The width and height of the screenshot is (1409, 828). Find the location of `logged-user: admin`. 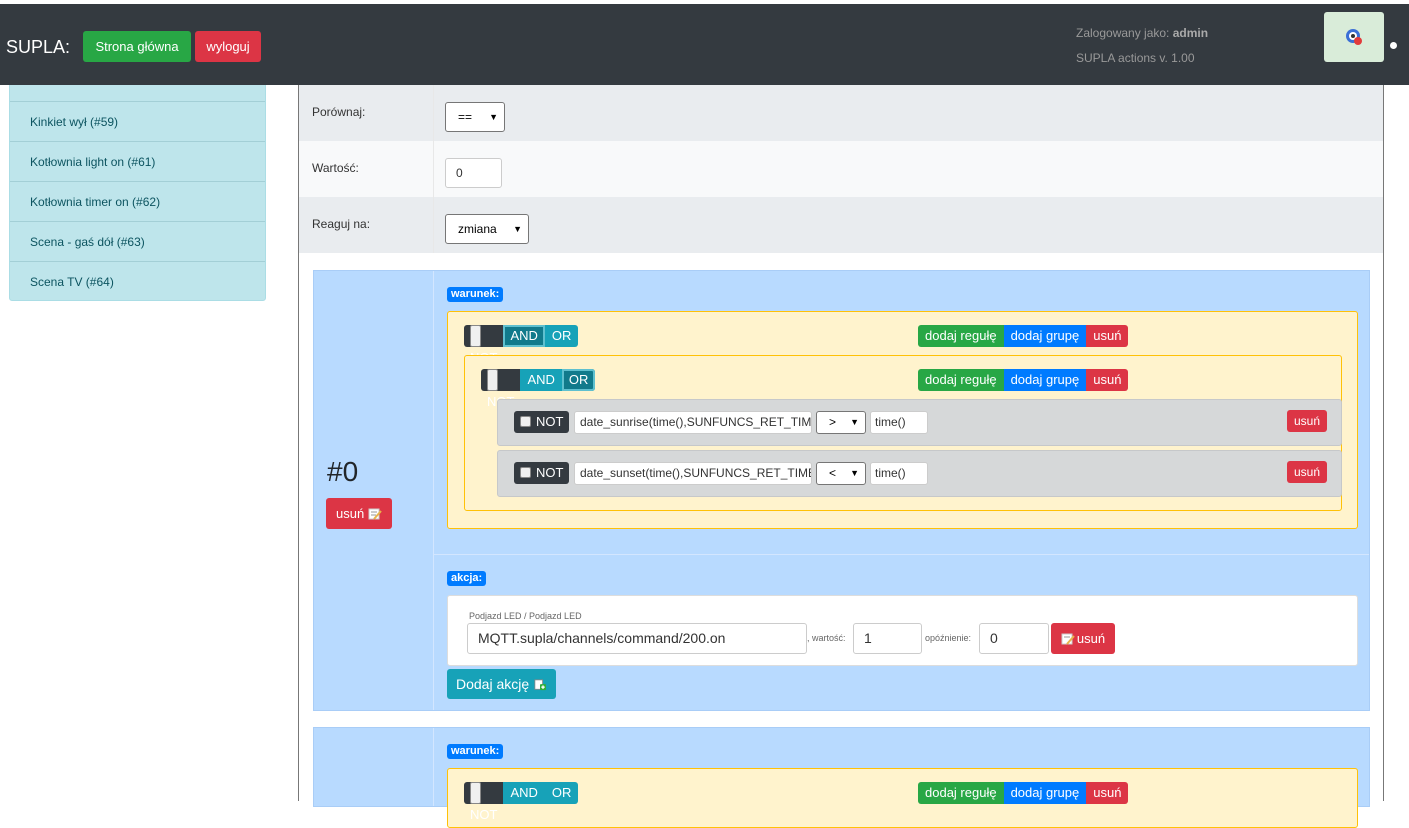

logged-user: admin is located at coordinates (1190, 33).